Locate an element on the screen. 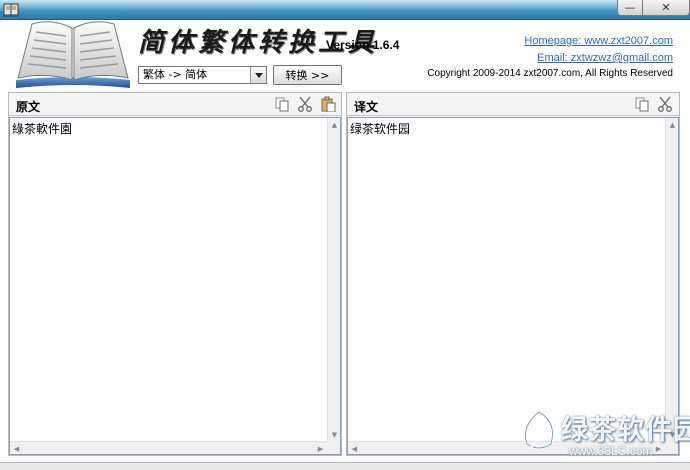 Image resolution: width=690 pixels, height=470 pixels. source-horizontal-scrollbar: ◀ ▶ is located at coordinates (168, 447).